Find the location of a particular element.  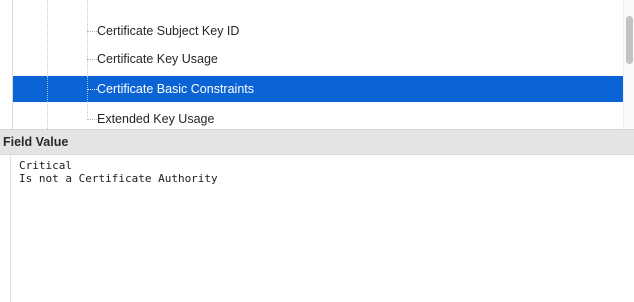

tree-scrollbar is located at coordinates (628, 64).